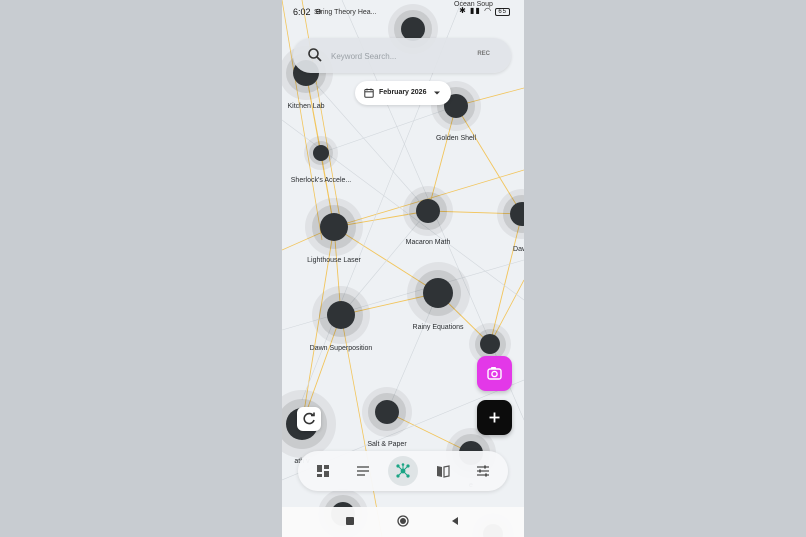  I want to click on chevron-down-icon, so click(437, 93).